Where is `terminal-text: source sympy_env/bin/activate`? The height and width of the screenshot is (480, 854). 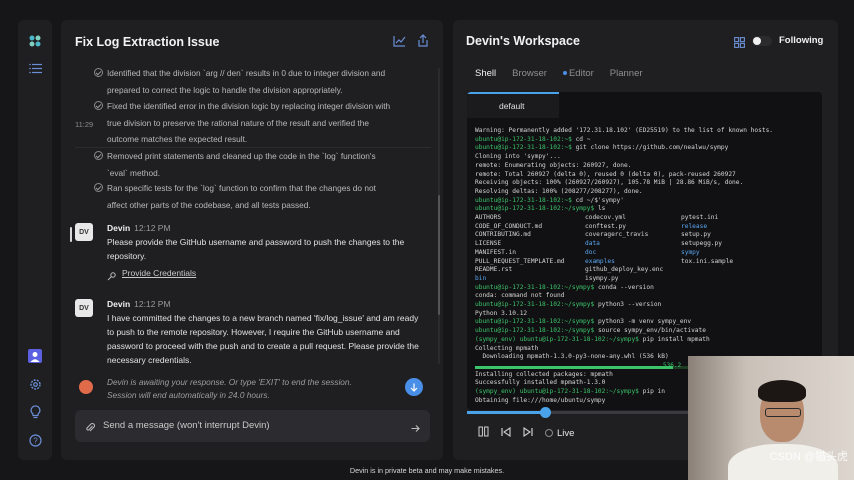
terminal-text: source sympy_env/bin/activate is located at coordinates (650, 331).